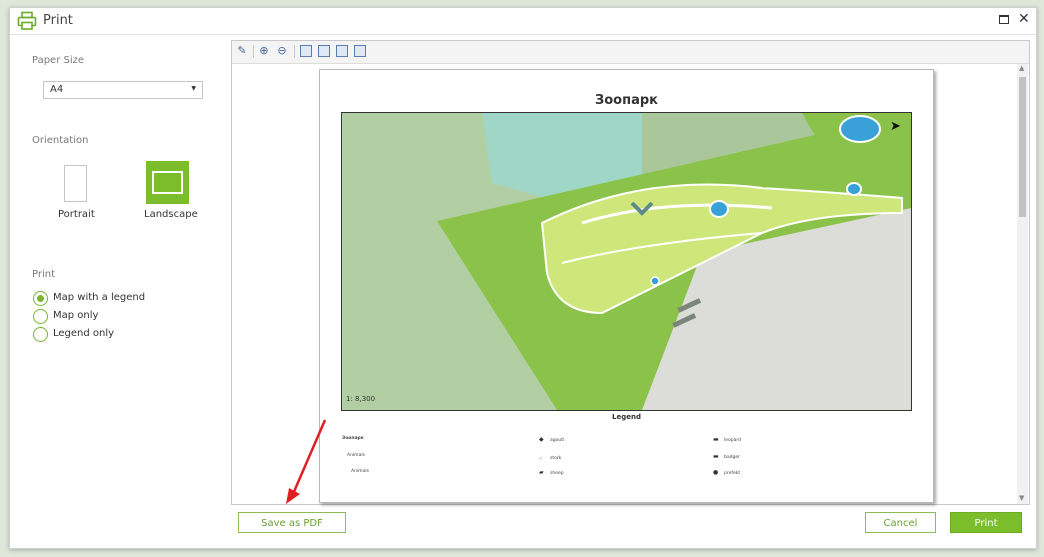 The height and width of the screenshot is (557, 1044). Describe the element at coordinates (282, 51) in the screenshot. I see `zoom-out-icon: ⊖` at that location.